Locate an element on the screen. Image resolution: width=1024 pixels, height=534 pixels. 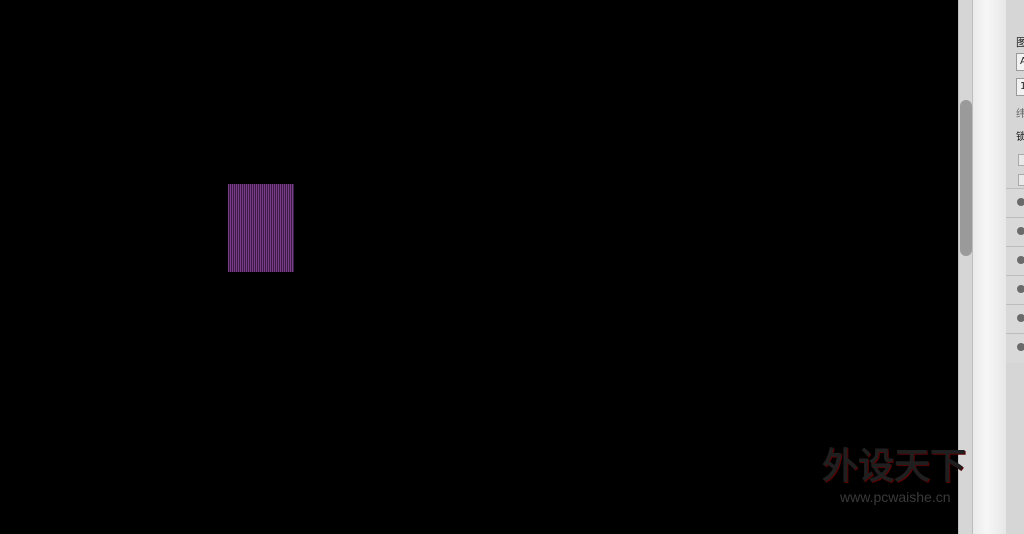
panel-collapse-strip is located at coordinates (990, 267).